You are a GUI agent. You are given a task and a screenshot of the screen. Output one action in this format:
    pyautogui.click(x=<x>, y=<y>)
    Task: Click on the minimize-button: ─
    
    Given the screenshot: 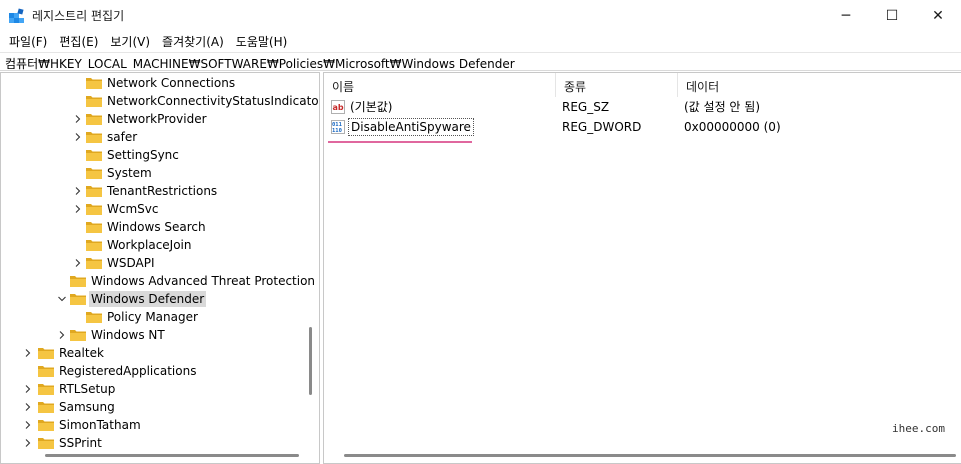 What is the action you would take?
    pyautogui.click(x=846, y=15)
    